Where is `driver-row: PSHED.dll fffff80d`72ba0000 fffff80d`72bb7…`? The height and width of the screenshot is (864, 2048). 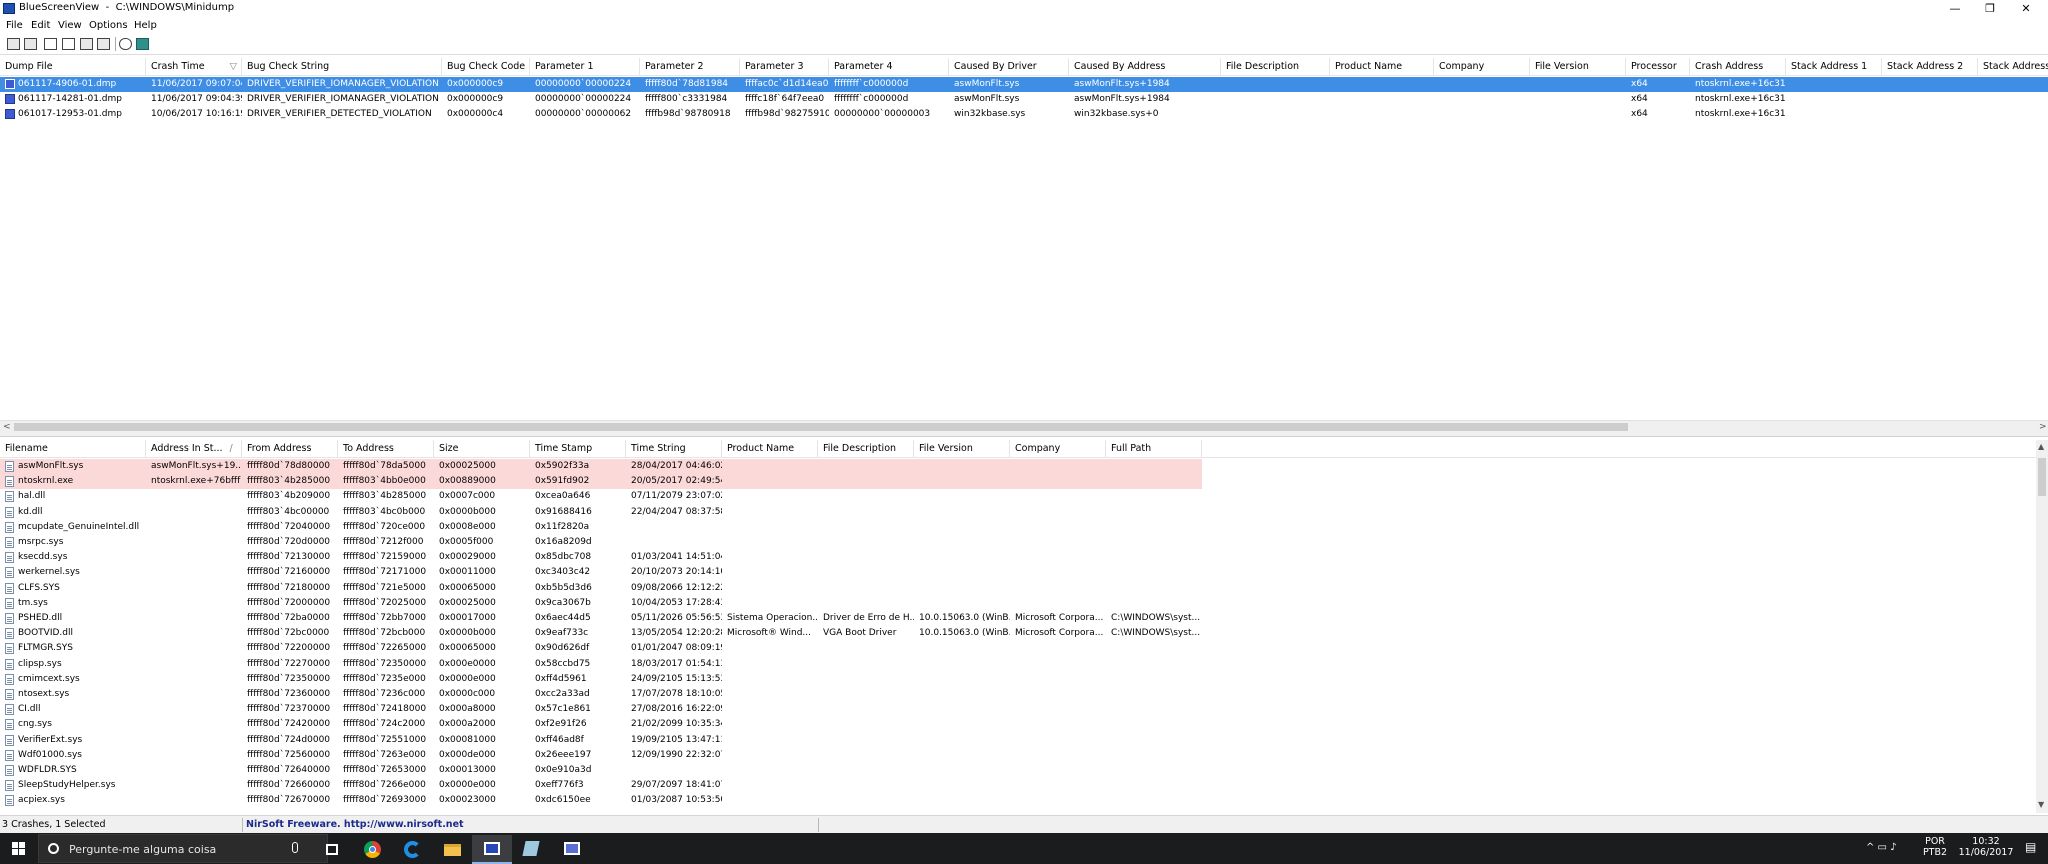
driver-row: PSHED.dll fffff80d`72ba0000 fffff80d`72bb7… is located at coordinates (1018, 618).